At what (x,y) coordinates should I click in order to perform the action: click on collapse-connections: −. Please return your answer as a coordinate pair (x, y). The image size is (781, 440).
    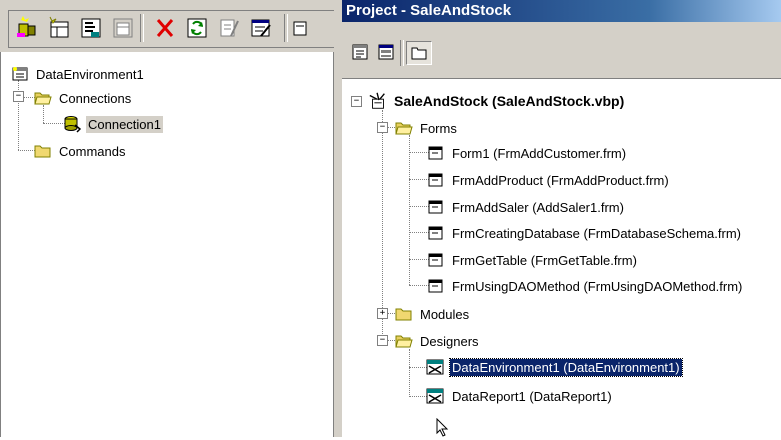
    Looking at the image, I should click on (18, 96).